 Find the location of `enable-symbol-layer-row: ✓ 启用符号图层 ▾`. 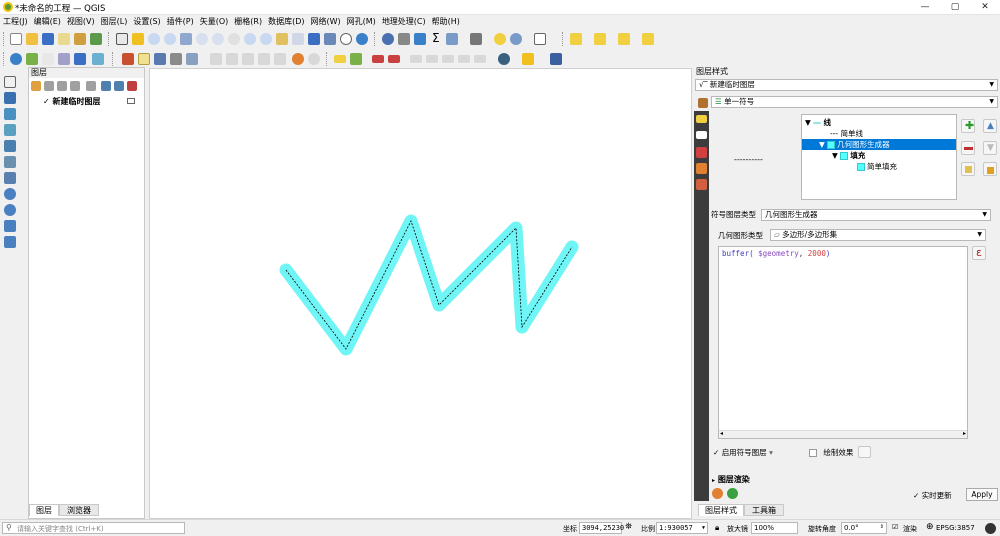

enable-symbol-layer-row: ✓ 启用符号图层 ▾ is located at coordinates (743, 453).